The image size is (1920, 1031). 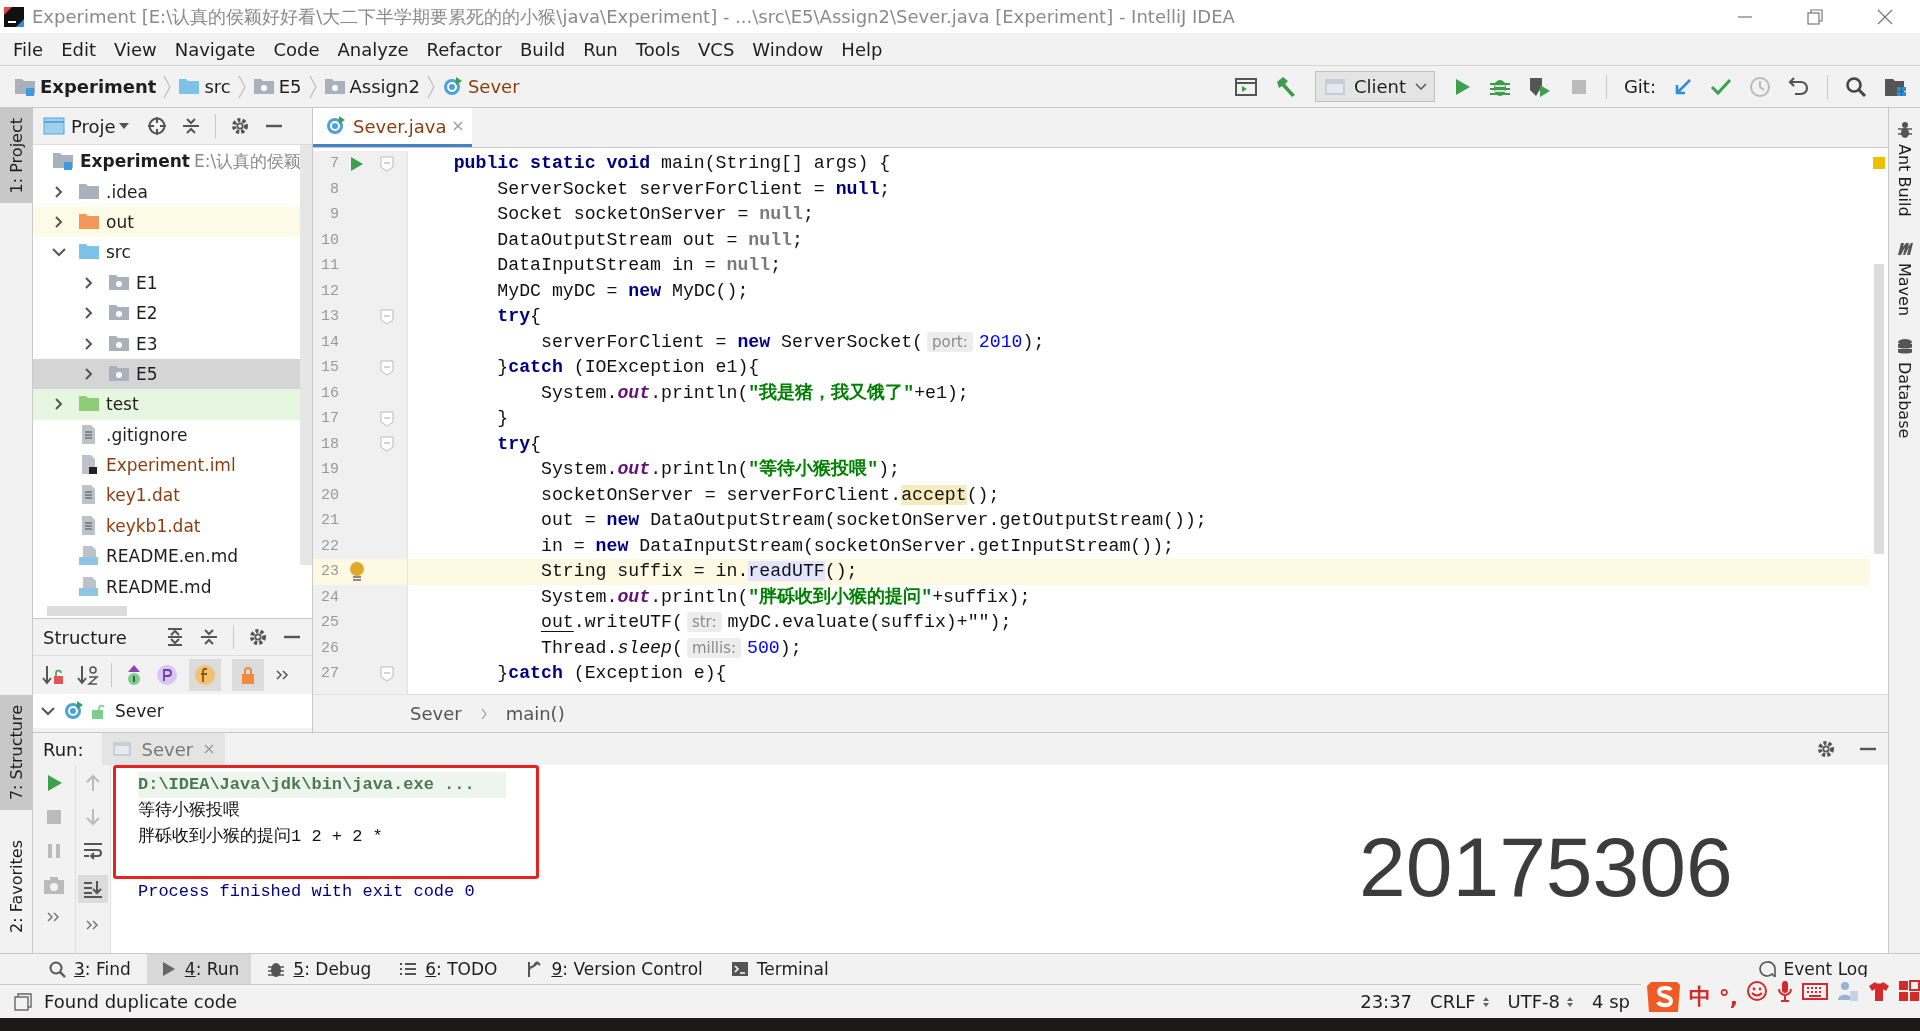 I want to click on menu-item: File, so click(x=28, y=49).